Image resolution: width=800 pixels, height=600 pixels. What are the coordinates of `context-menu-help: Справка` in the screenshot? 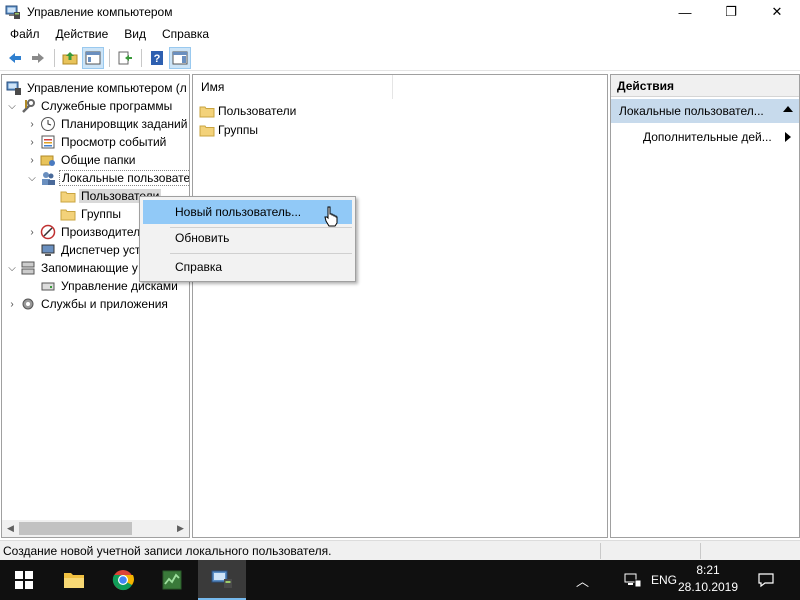 It's located at (247, 267).